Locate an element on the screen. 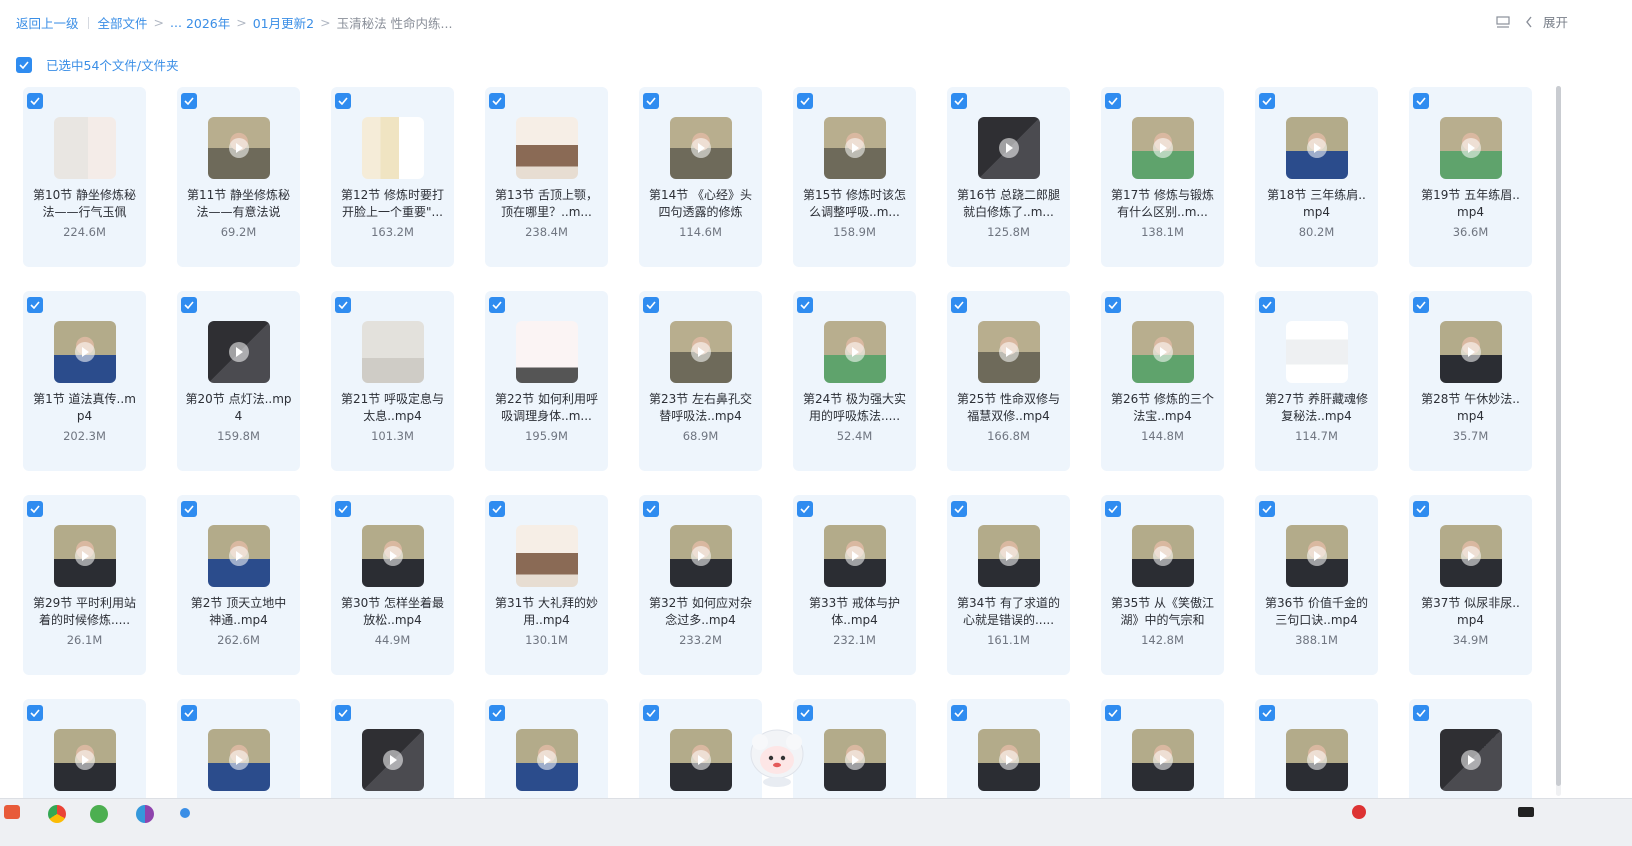  file-card: 第27节 养肝藏魂修复秘法..mp4 114.7M is located at coordinates (1316, 381).